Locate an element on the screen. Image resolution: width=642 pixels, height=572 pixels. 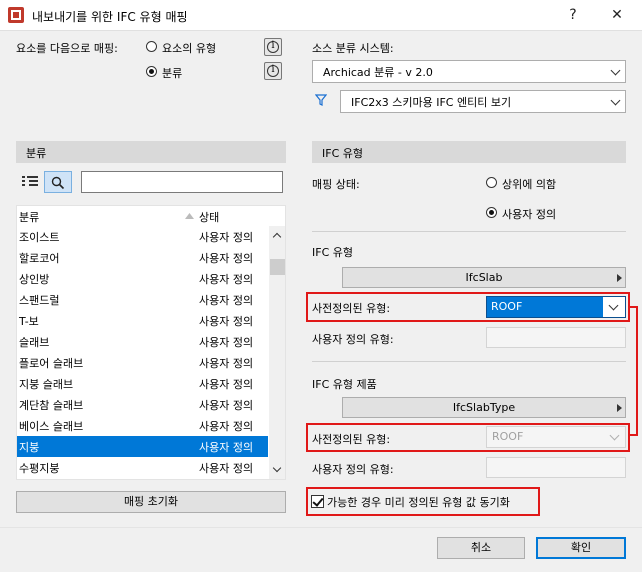
sync-checkbox-label: 가능한 경우 미리 정의된 유형 값 동기화 is located at coordinates (418, 502).